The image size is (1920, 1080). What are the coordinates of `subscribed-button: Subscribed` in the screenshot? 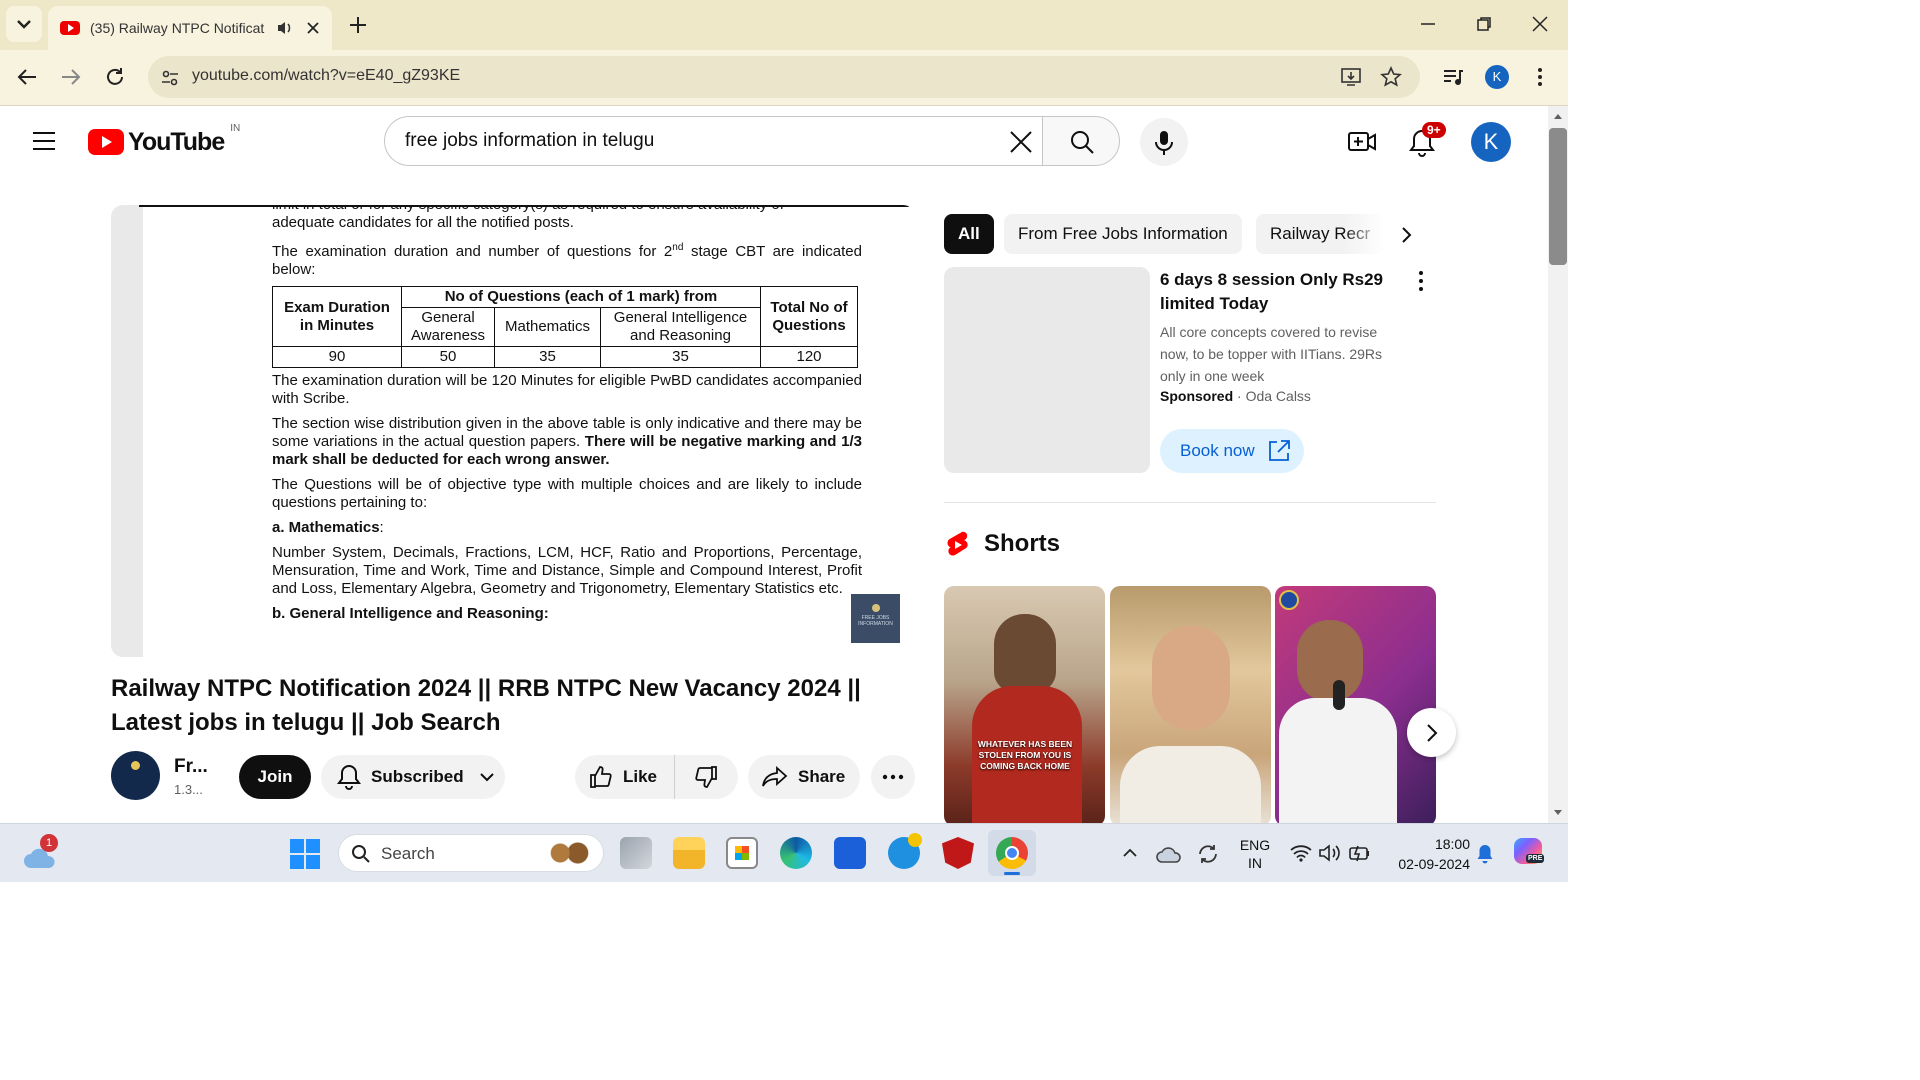 It's located at (413, 777).